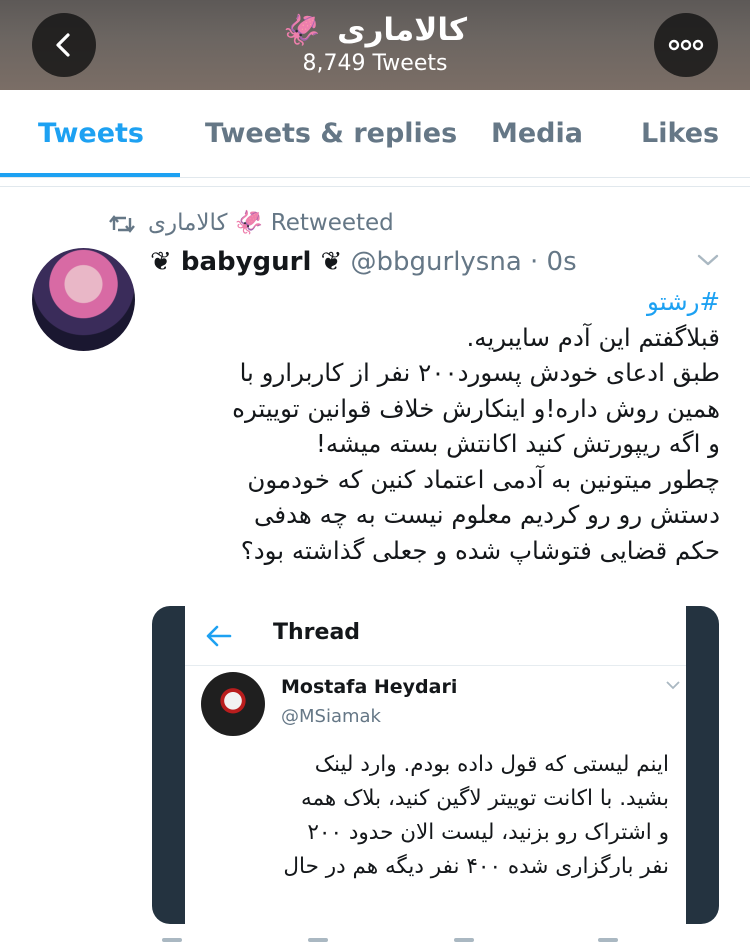  I want to click on embedded-author-handle: @MSiamak, so click(331, 716).